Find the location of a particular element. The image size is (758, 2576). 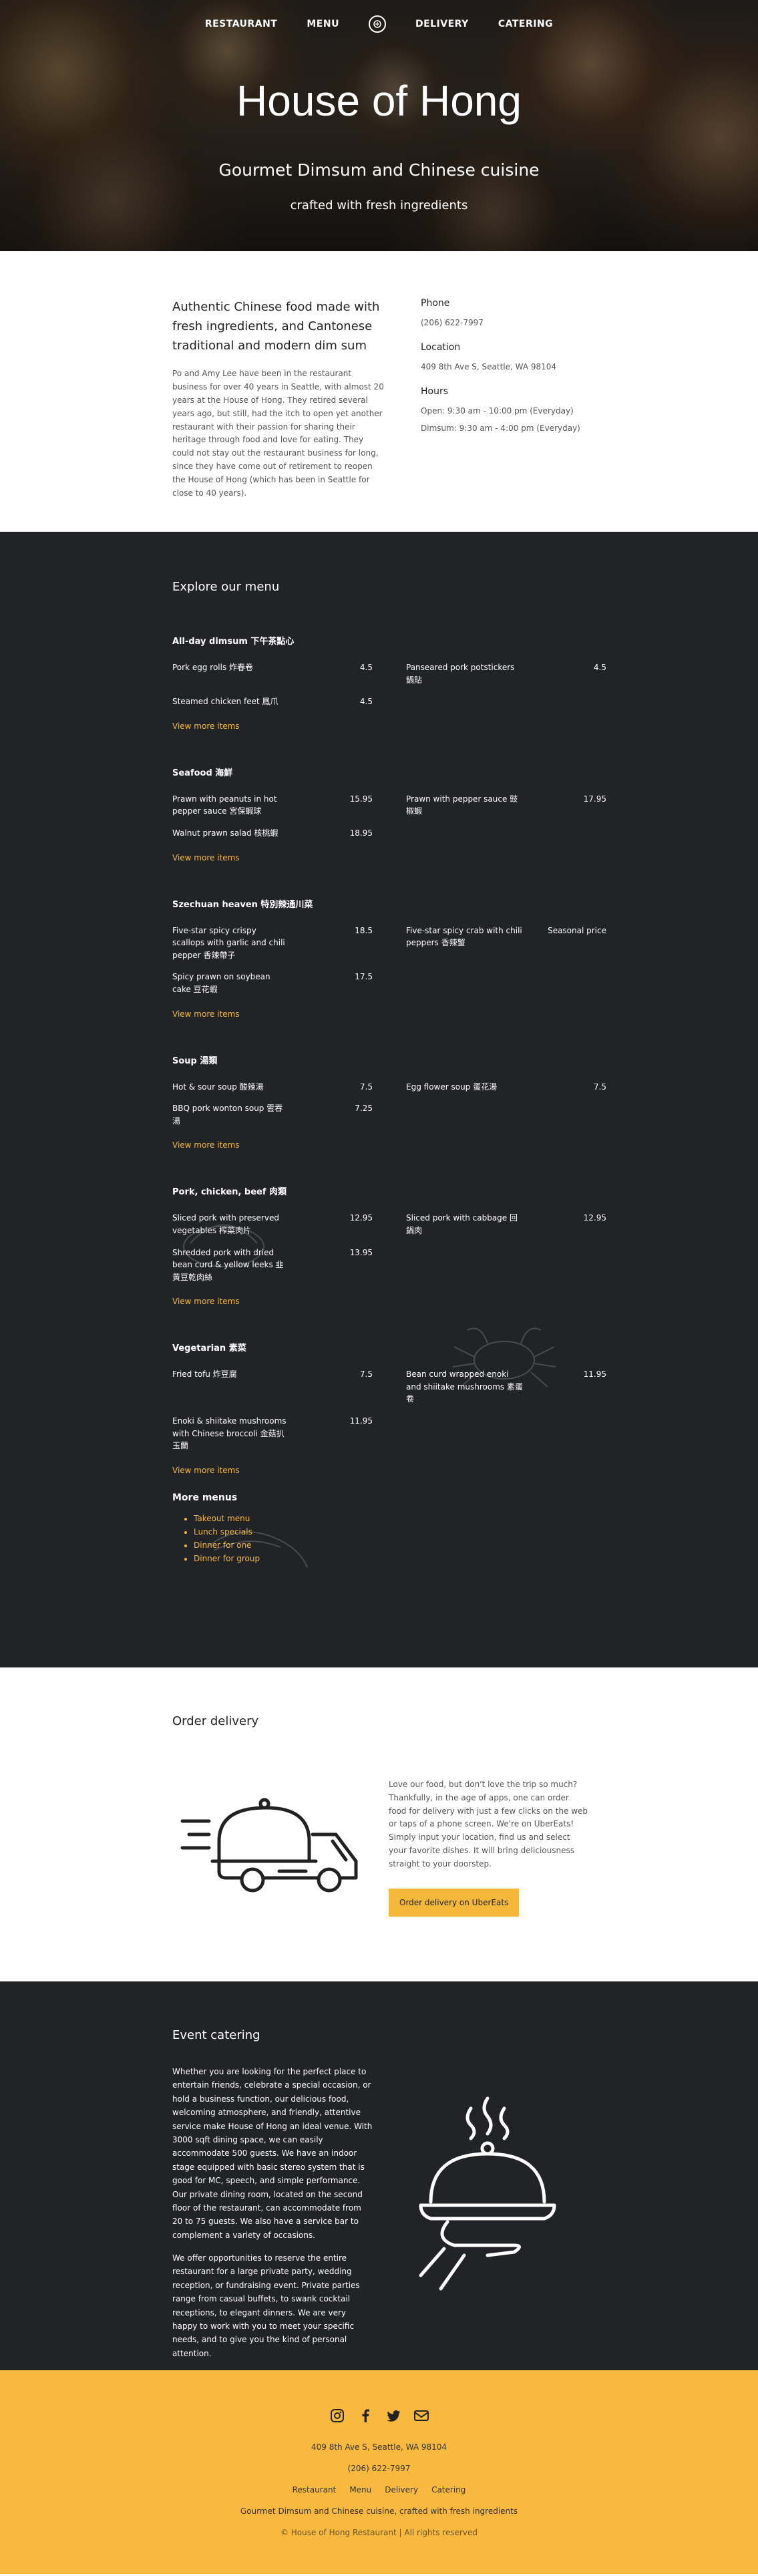

hours-dimsum: Dimsum: 9:30 am - 4:00 pm (Everyday) is located at coordinates (501, 428).